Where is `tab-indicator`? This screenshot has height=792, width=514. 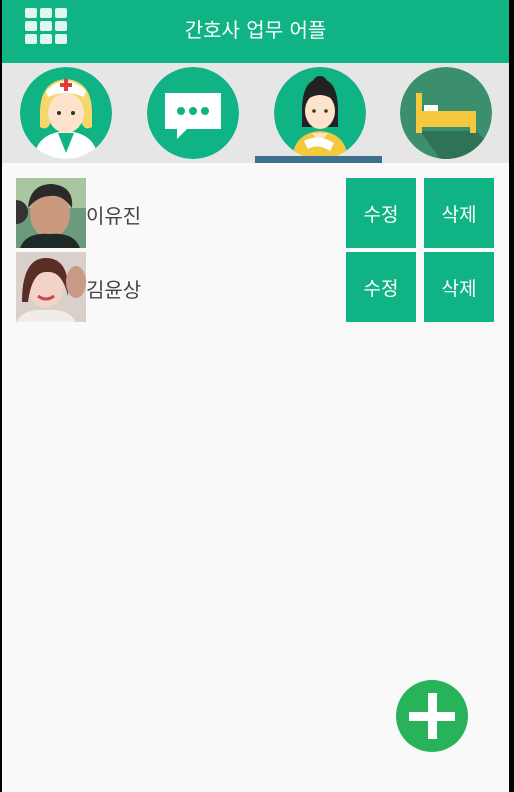
tab-indicator is located at coordinates (318, 159).